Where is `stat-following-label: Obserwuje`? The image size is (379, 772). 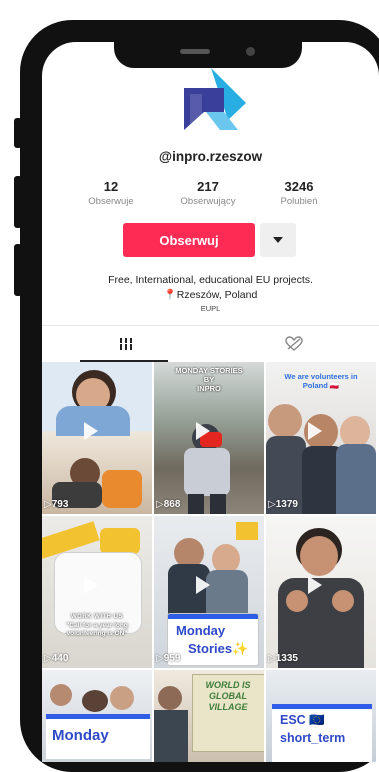 stat-following-label: Obserwuje is located at coordinates (111, 201).